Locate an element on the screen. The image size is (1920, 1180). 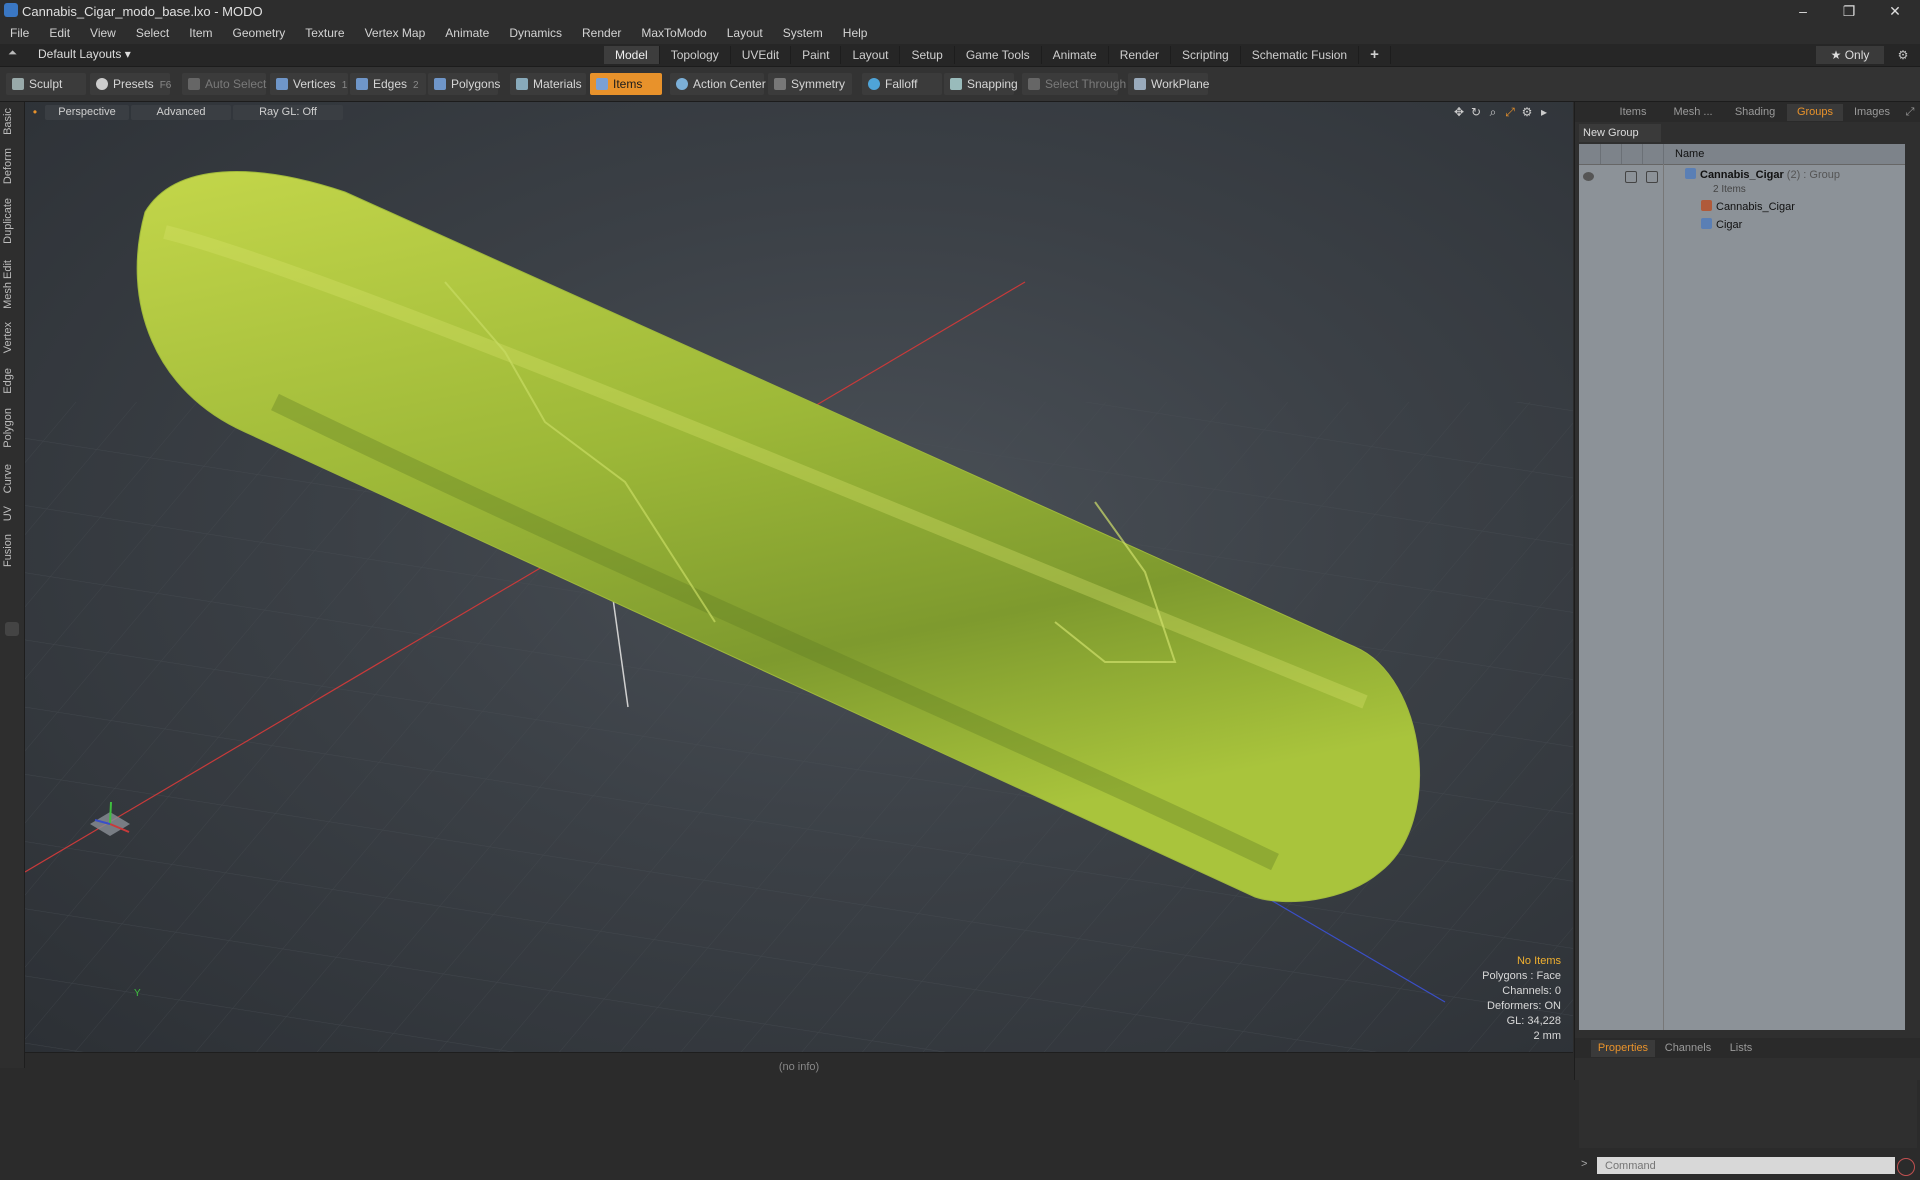
menu-edit: Edit is located at coordinates (59, 33).